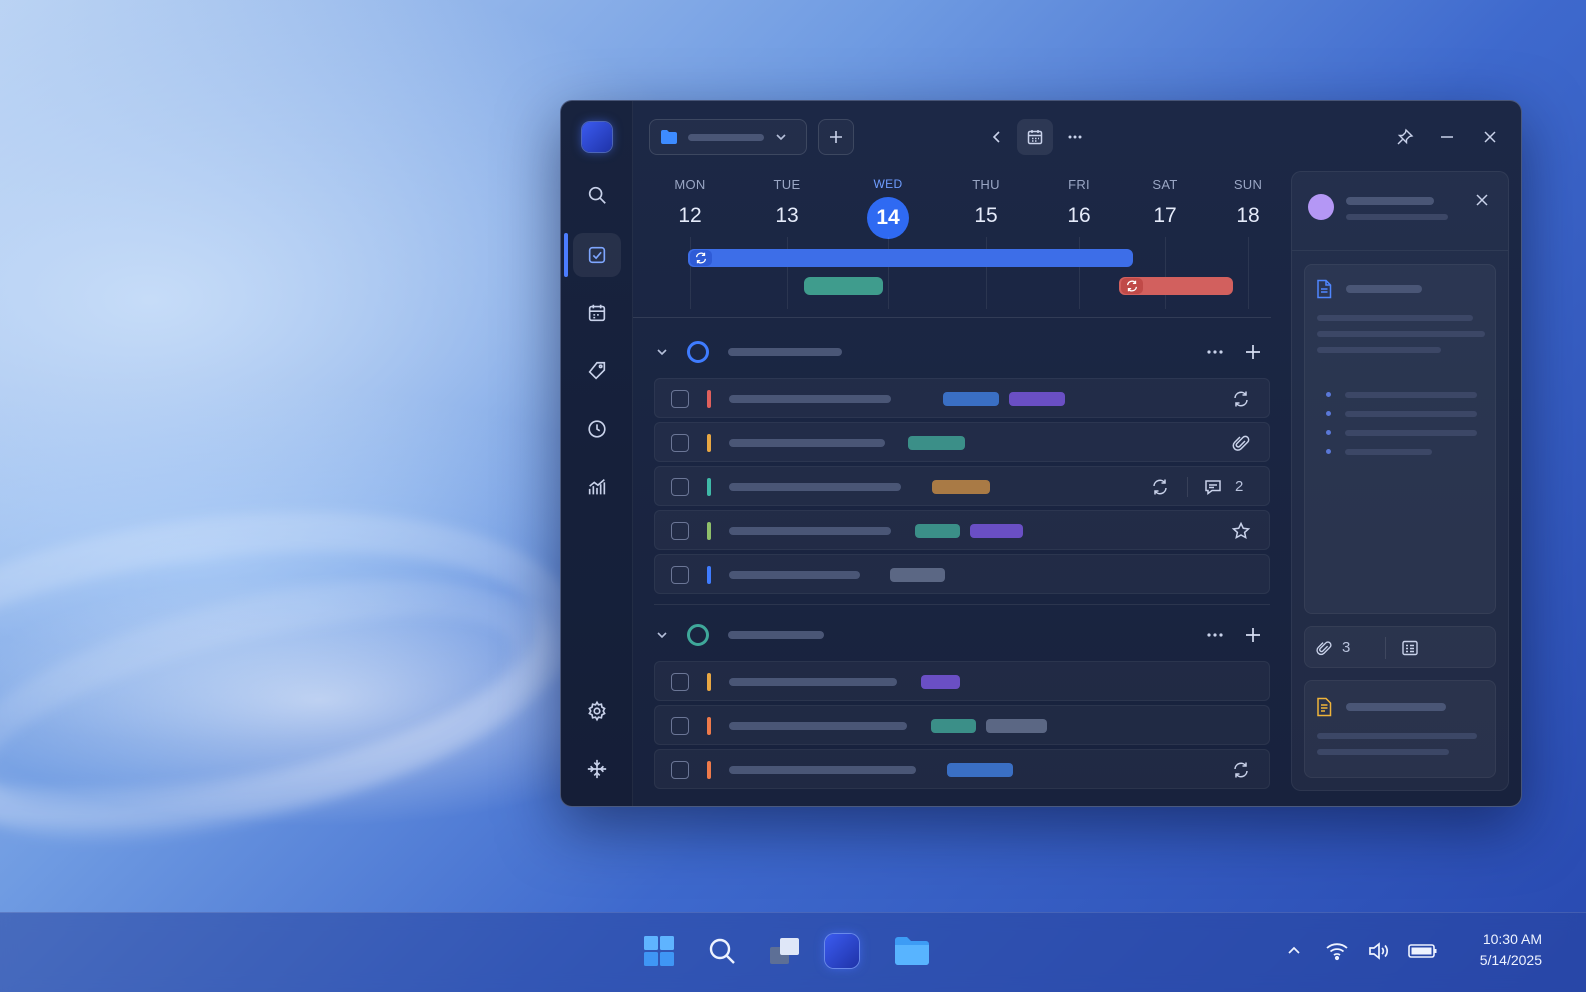  I want to click on minimize-button, so click(1447, 137).